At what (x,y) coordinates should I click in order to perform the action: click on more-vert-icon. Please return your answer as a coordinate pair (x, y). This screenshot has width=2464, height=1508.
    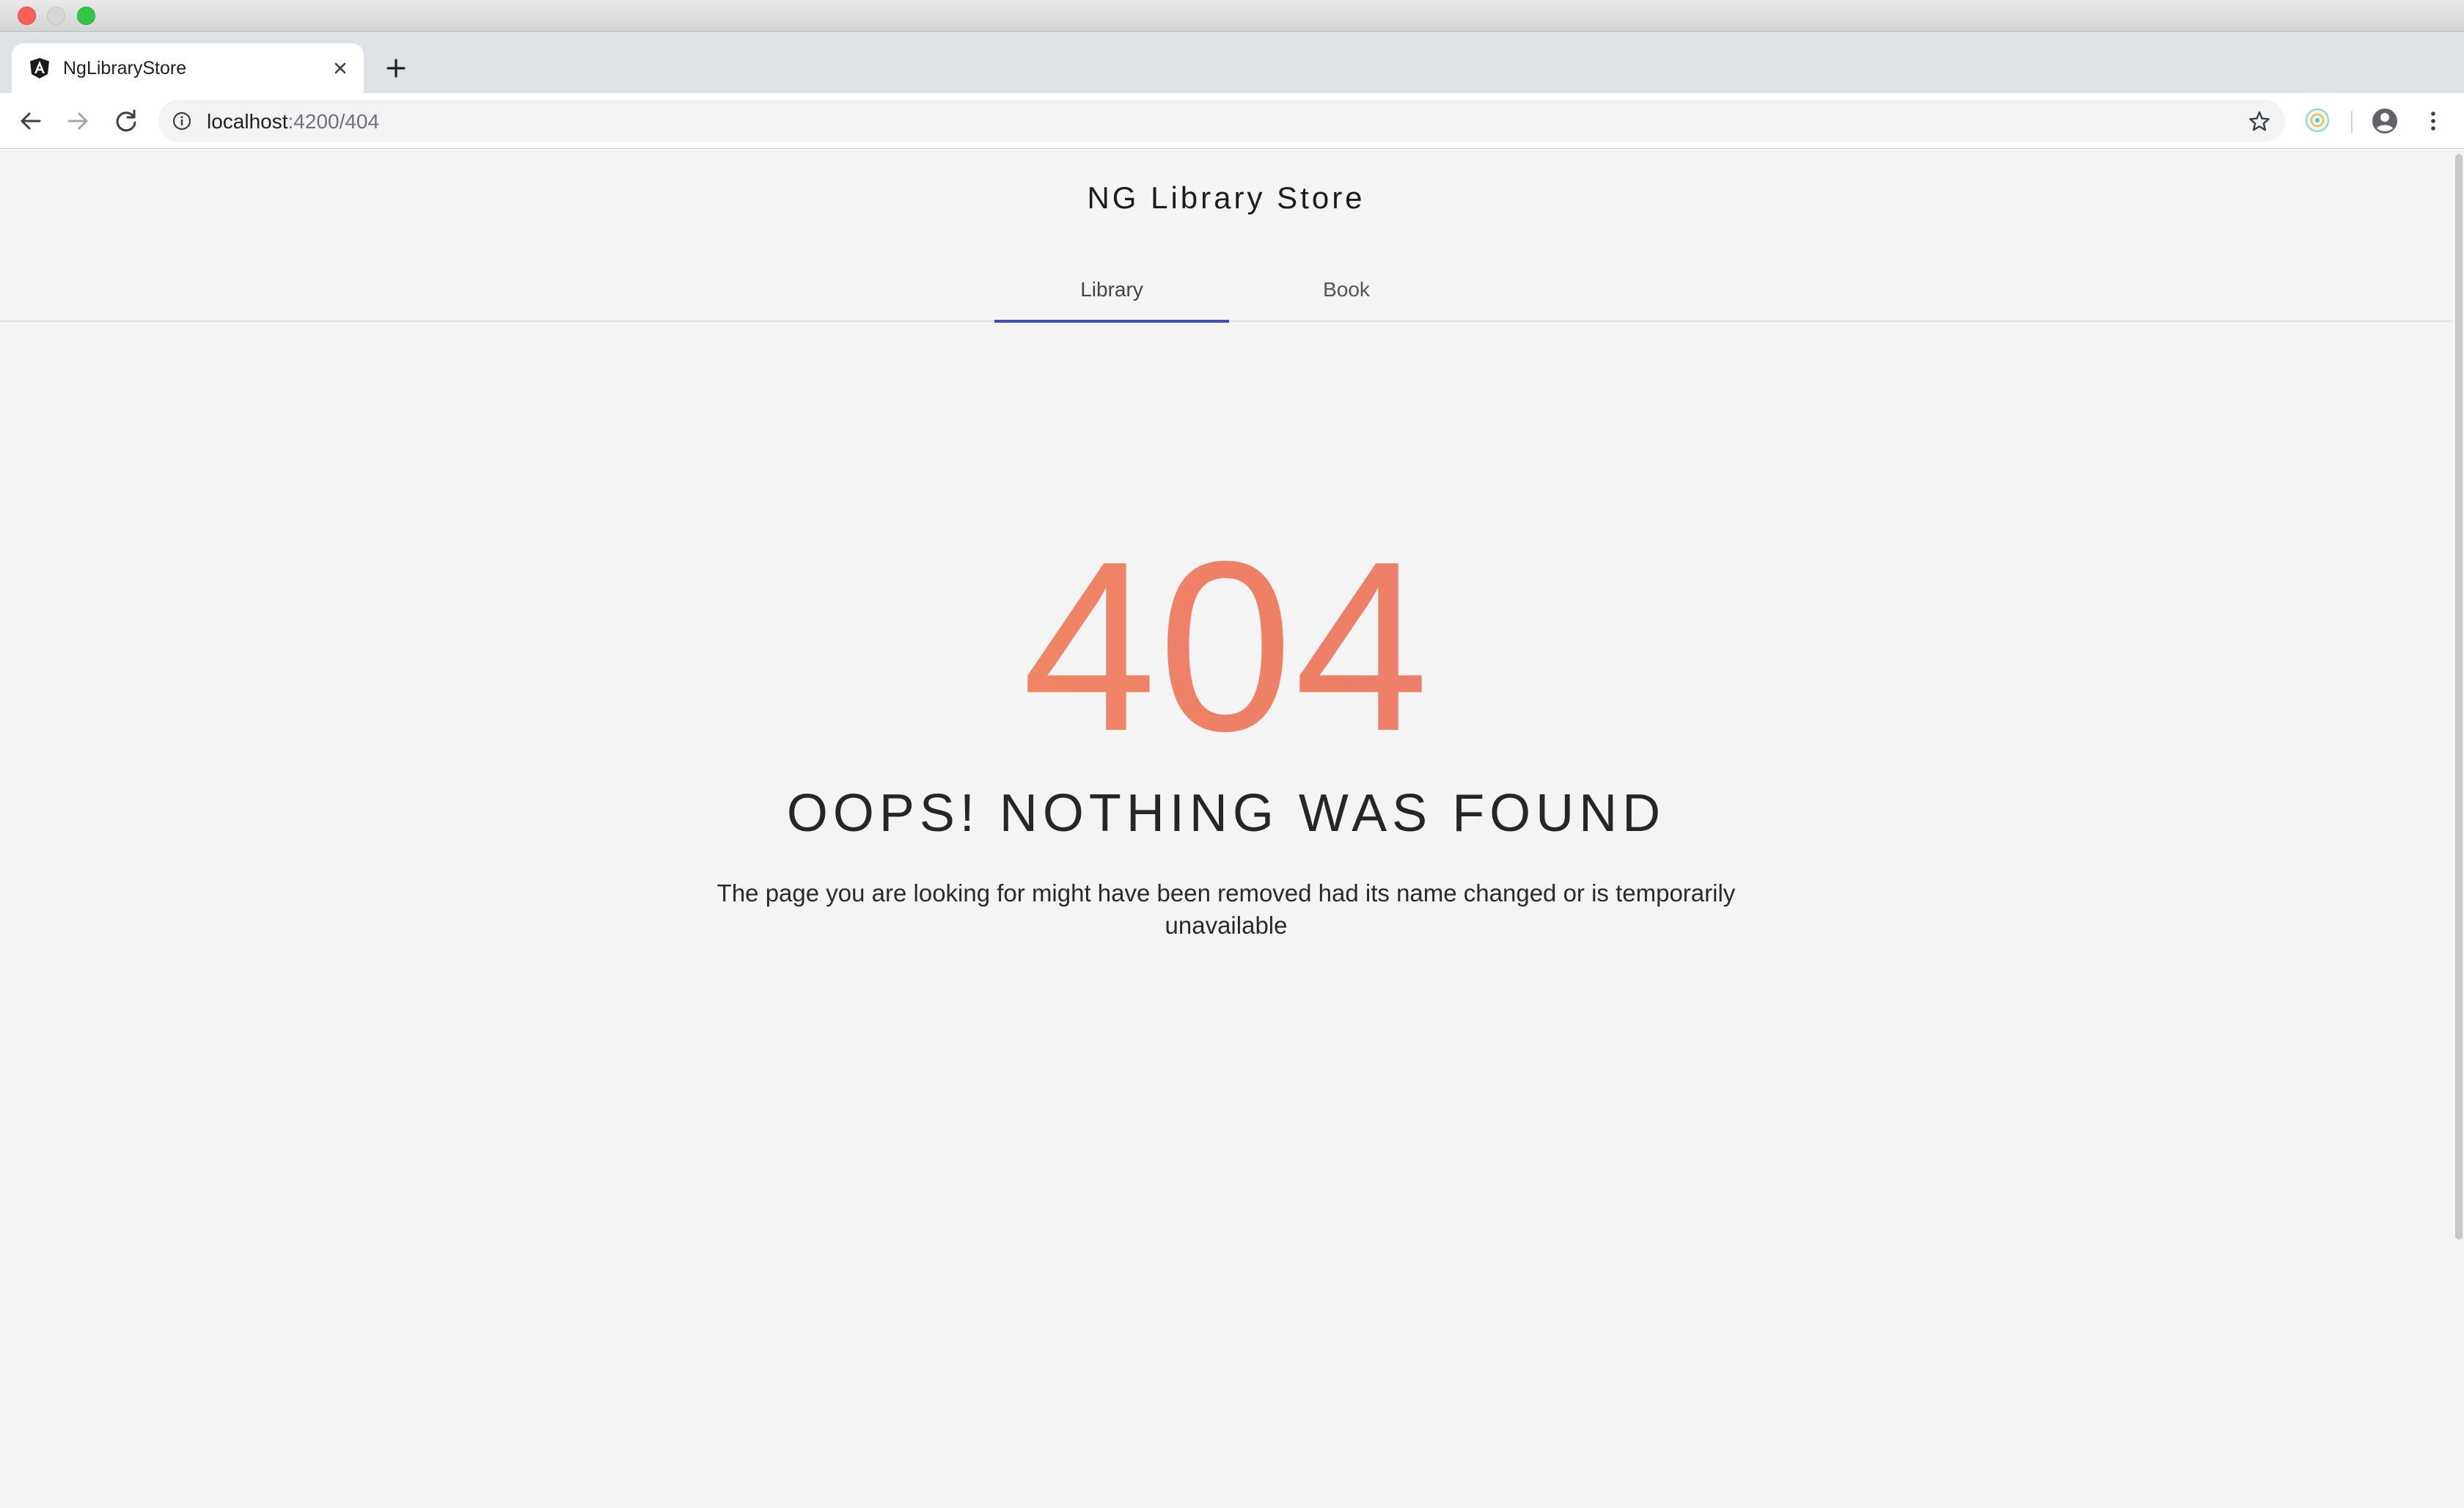
    Looking at the image, I should click on (2433, 121).